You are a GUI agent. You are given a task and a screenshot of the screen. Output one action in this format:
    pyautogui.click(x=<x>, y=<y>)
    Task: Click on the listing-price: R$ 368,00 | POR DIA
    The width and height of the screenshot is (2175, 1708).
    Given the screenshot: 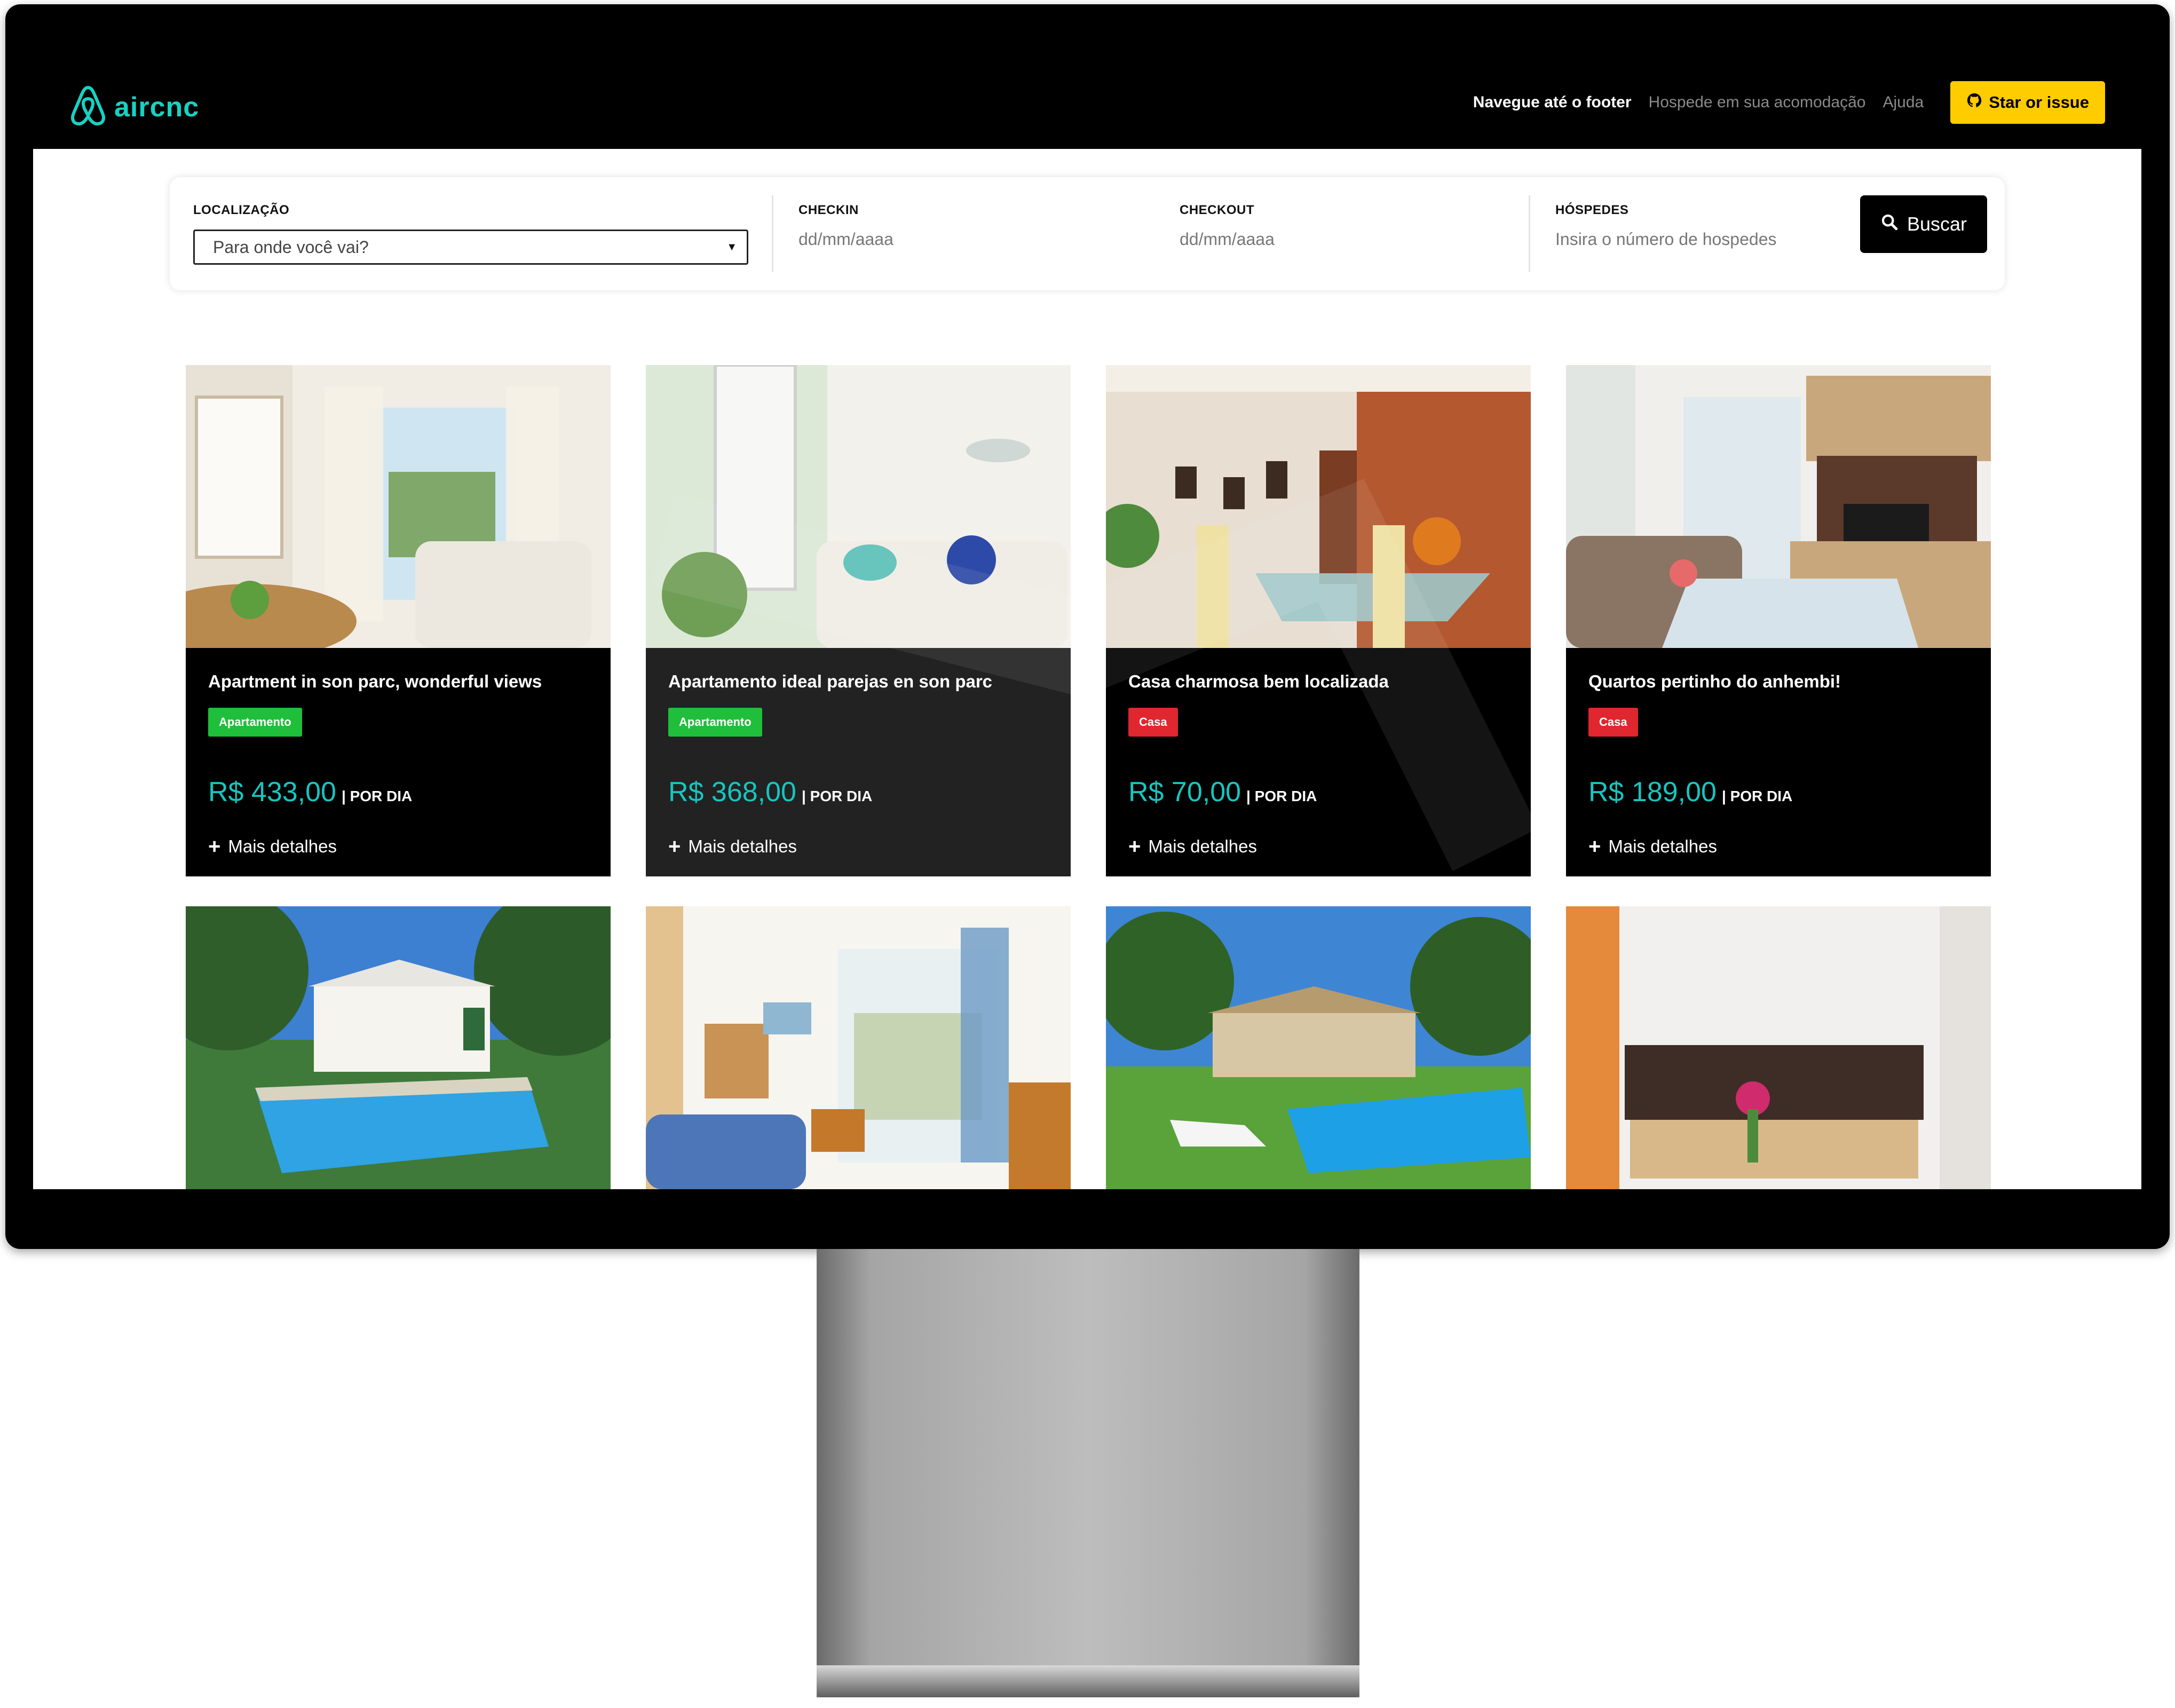 What is the action you would take?
    pyautogui.click(x=770, y=792)
    